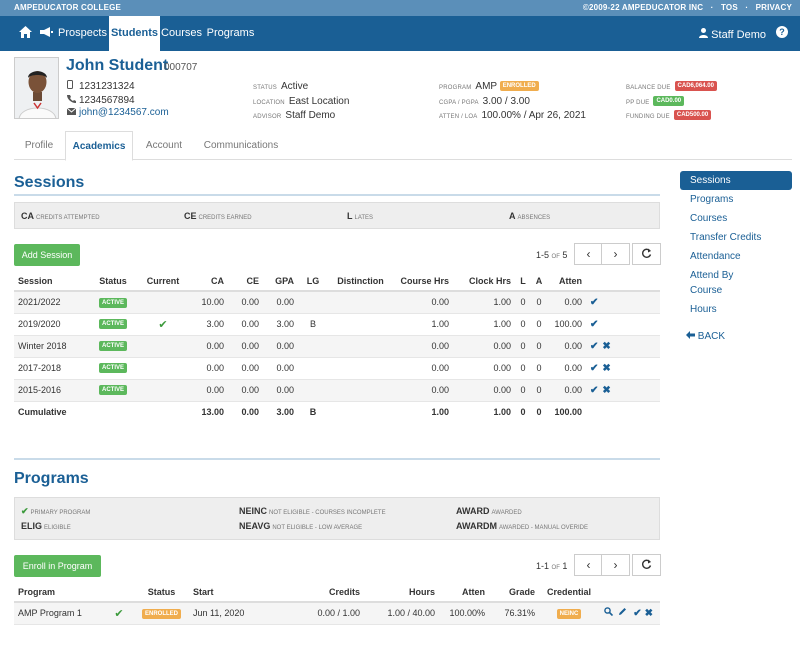 This screenshot has width=800, height=650. What do you see at coordinates (530, 216) in the screenshot?
I see `legend-a: A ABSENCES` at bounding box center [530, 216].